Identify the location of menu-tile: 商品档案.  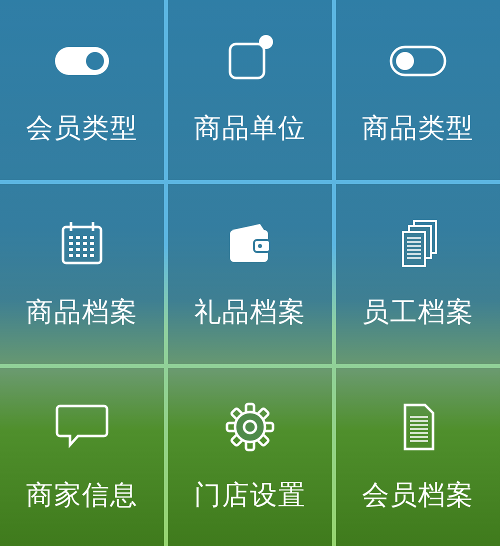
(82, 274).